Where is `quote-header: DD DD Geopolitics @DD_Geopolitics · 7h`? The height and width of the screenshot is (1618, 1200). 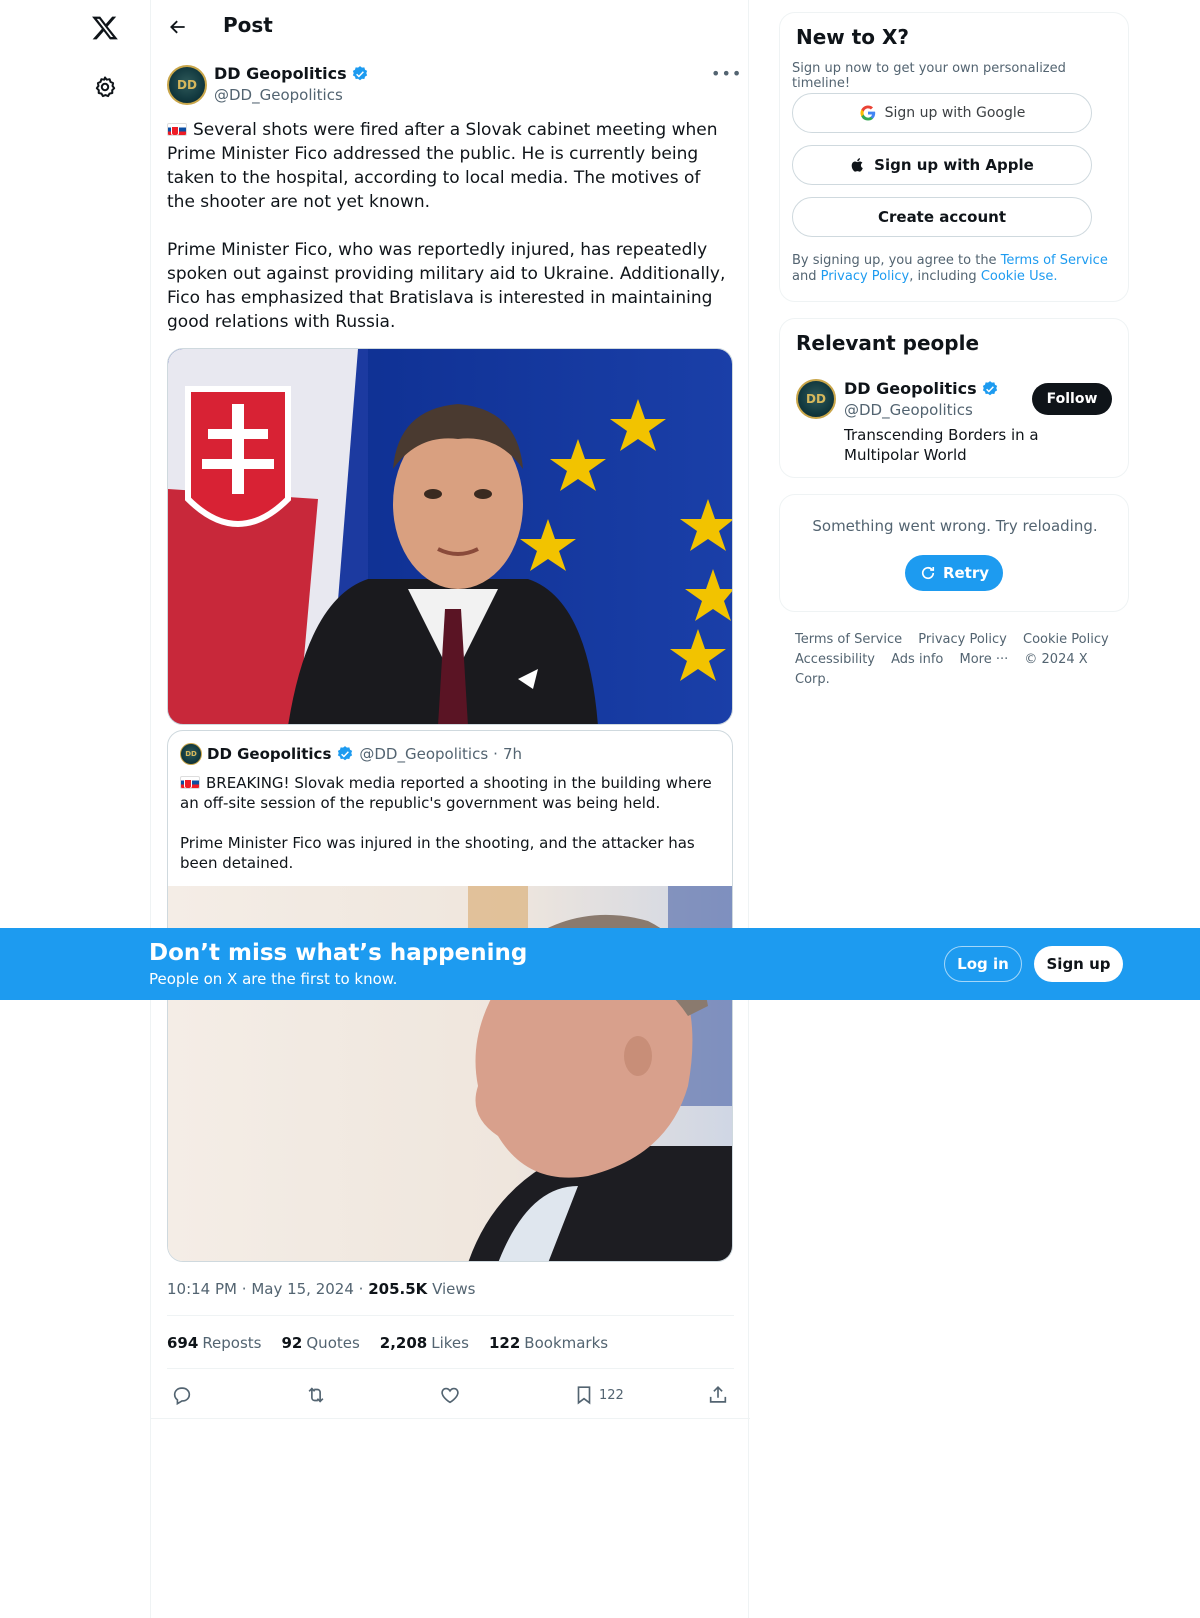
quote-header: DD DD Geopolitics @DD_Geopolitics · 7h is located at coordinates (351, 754).